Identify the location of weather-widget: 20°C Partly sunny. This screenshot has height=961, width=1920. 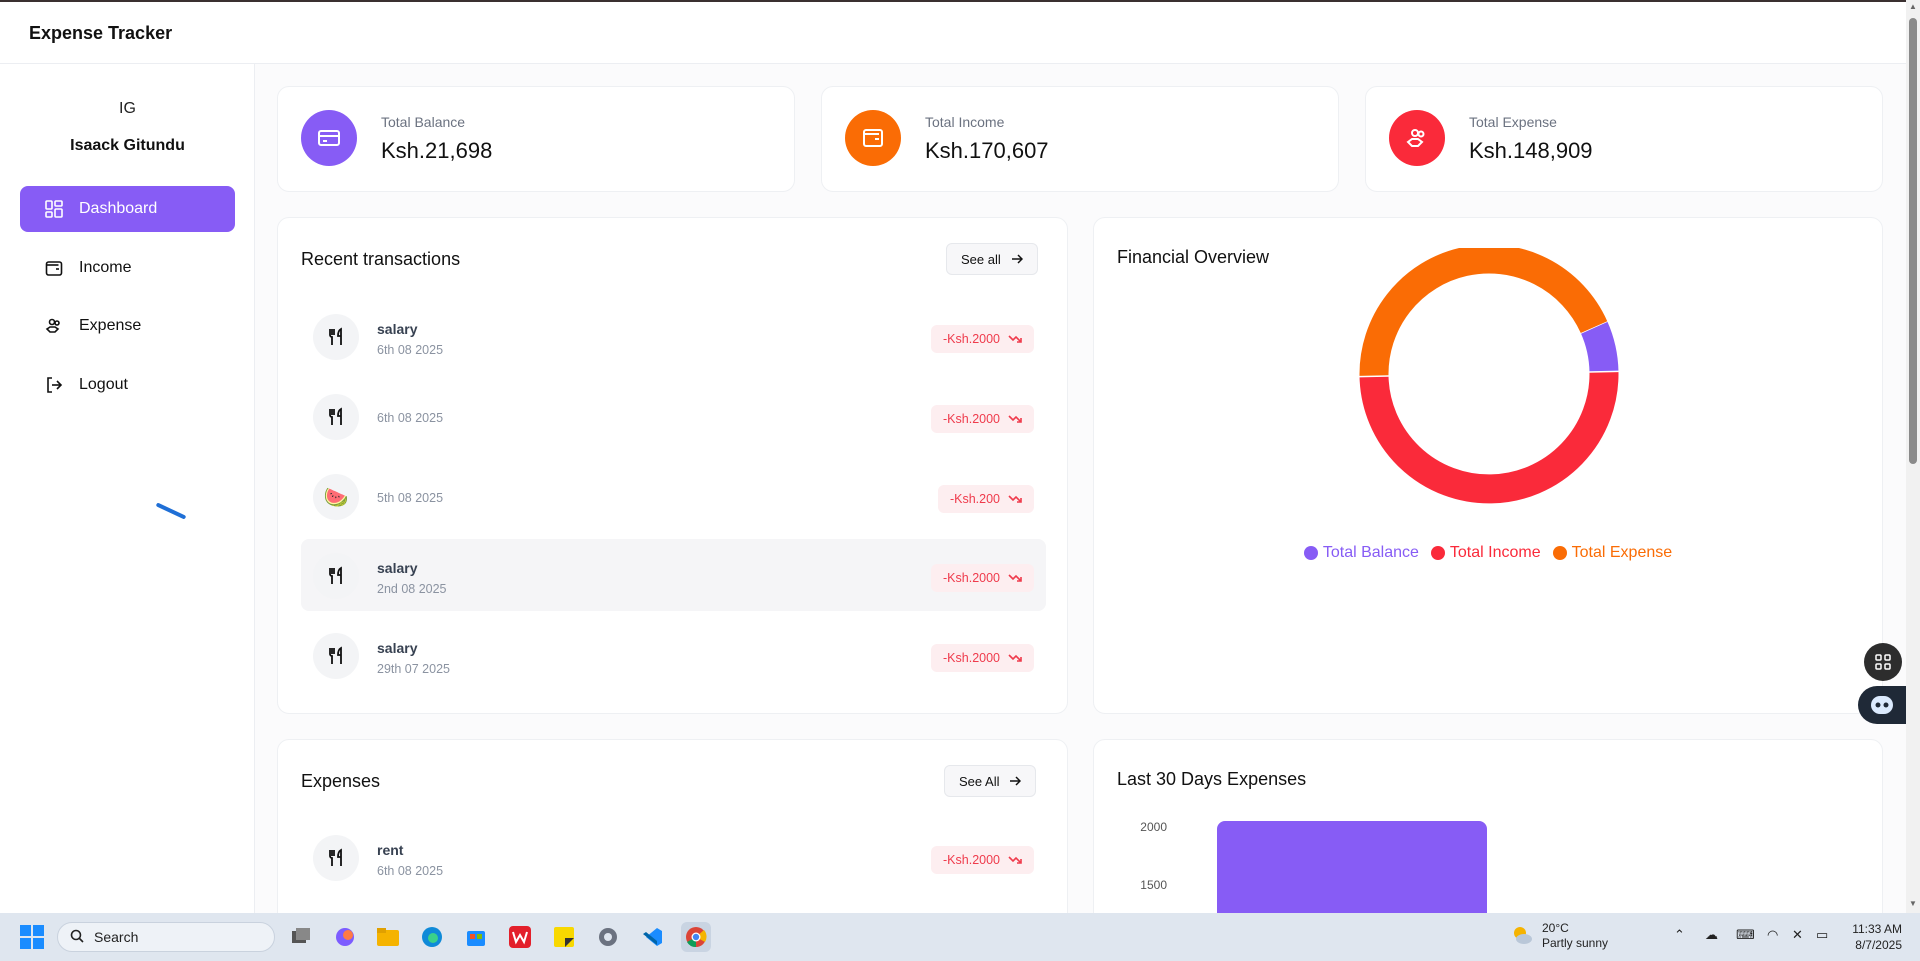
(1559, 936).